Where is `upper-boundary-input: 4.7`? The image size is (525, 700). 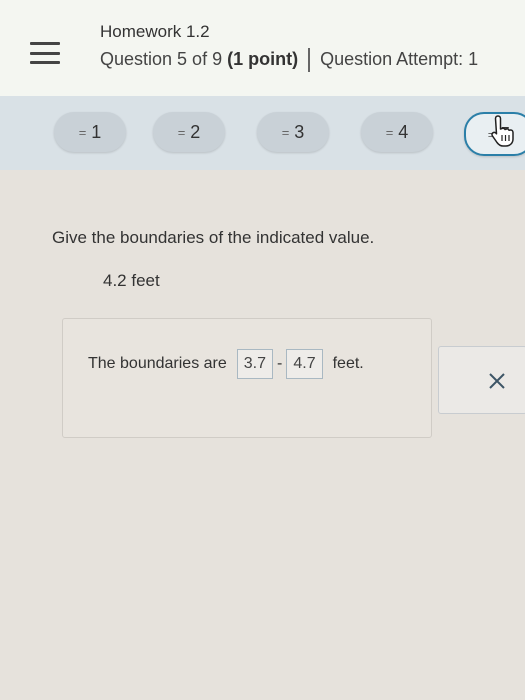 upper-boundary-input: 4.7 is located at coordinates (304, 364).